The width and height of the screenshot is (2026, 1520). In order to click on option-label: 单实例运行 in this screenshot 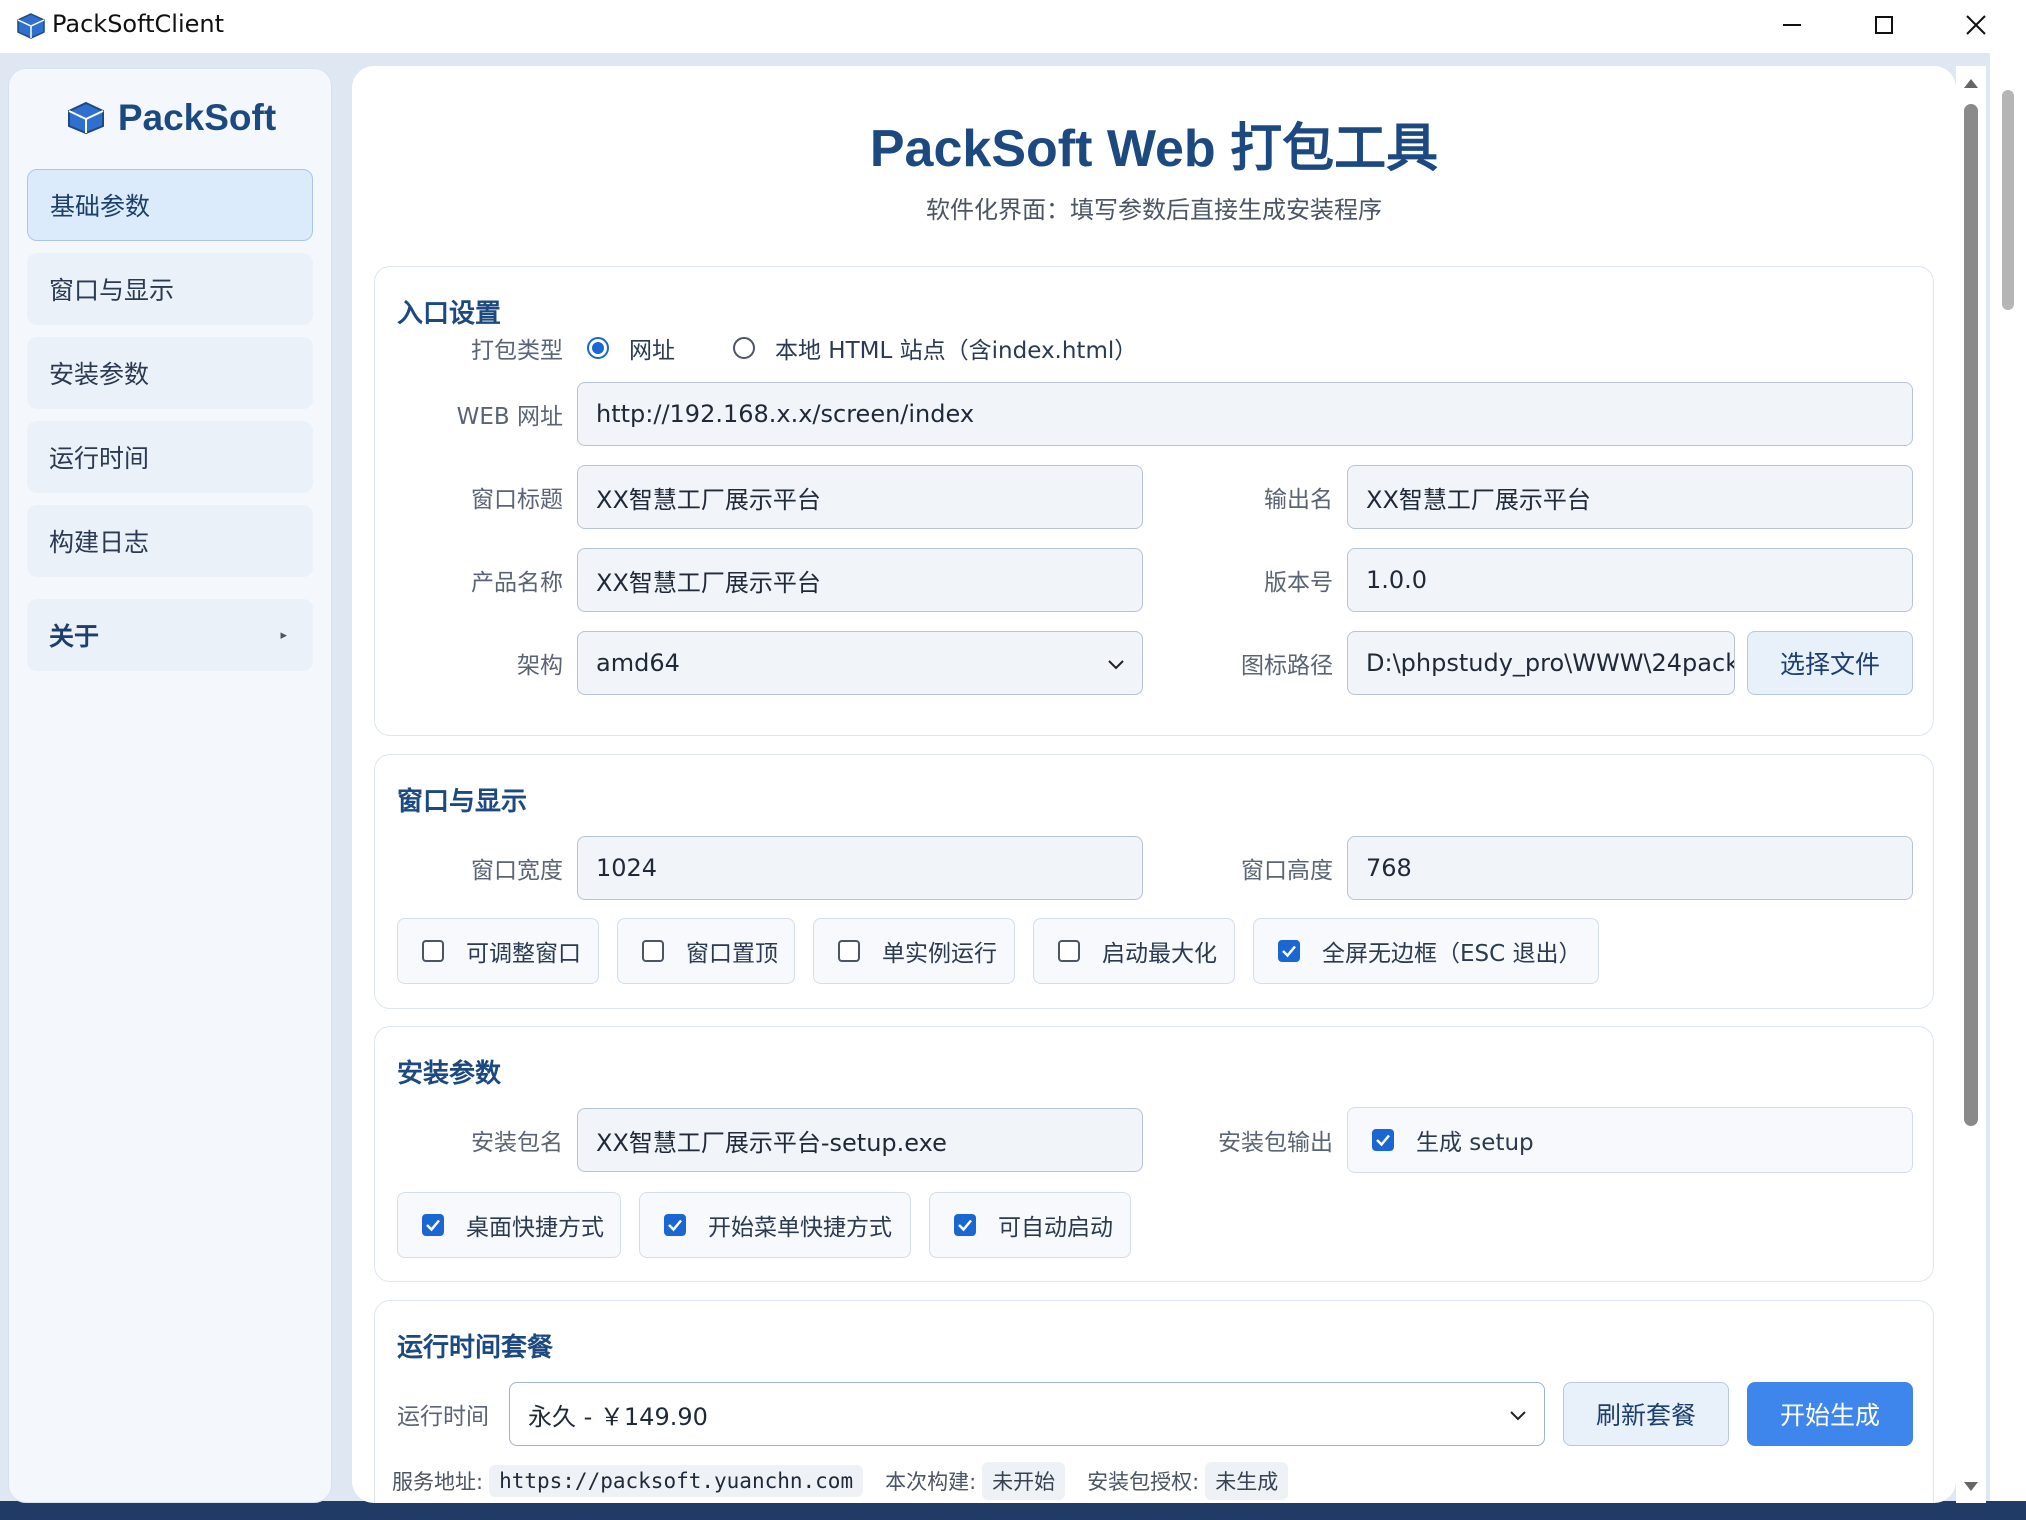, I will do `click(939, 954)`.